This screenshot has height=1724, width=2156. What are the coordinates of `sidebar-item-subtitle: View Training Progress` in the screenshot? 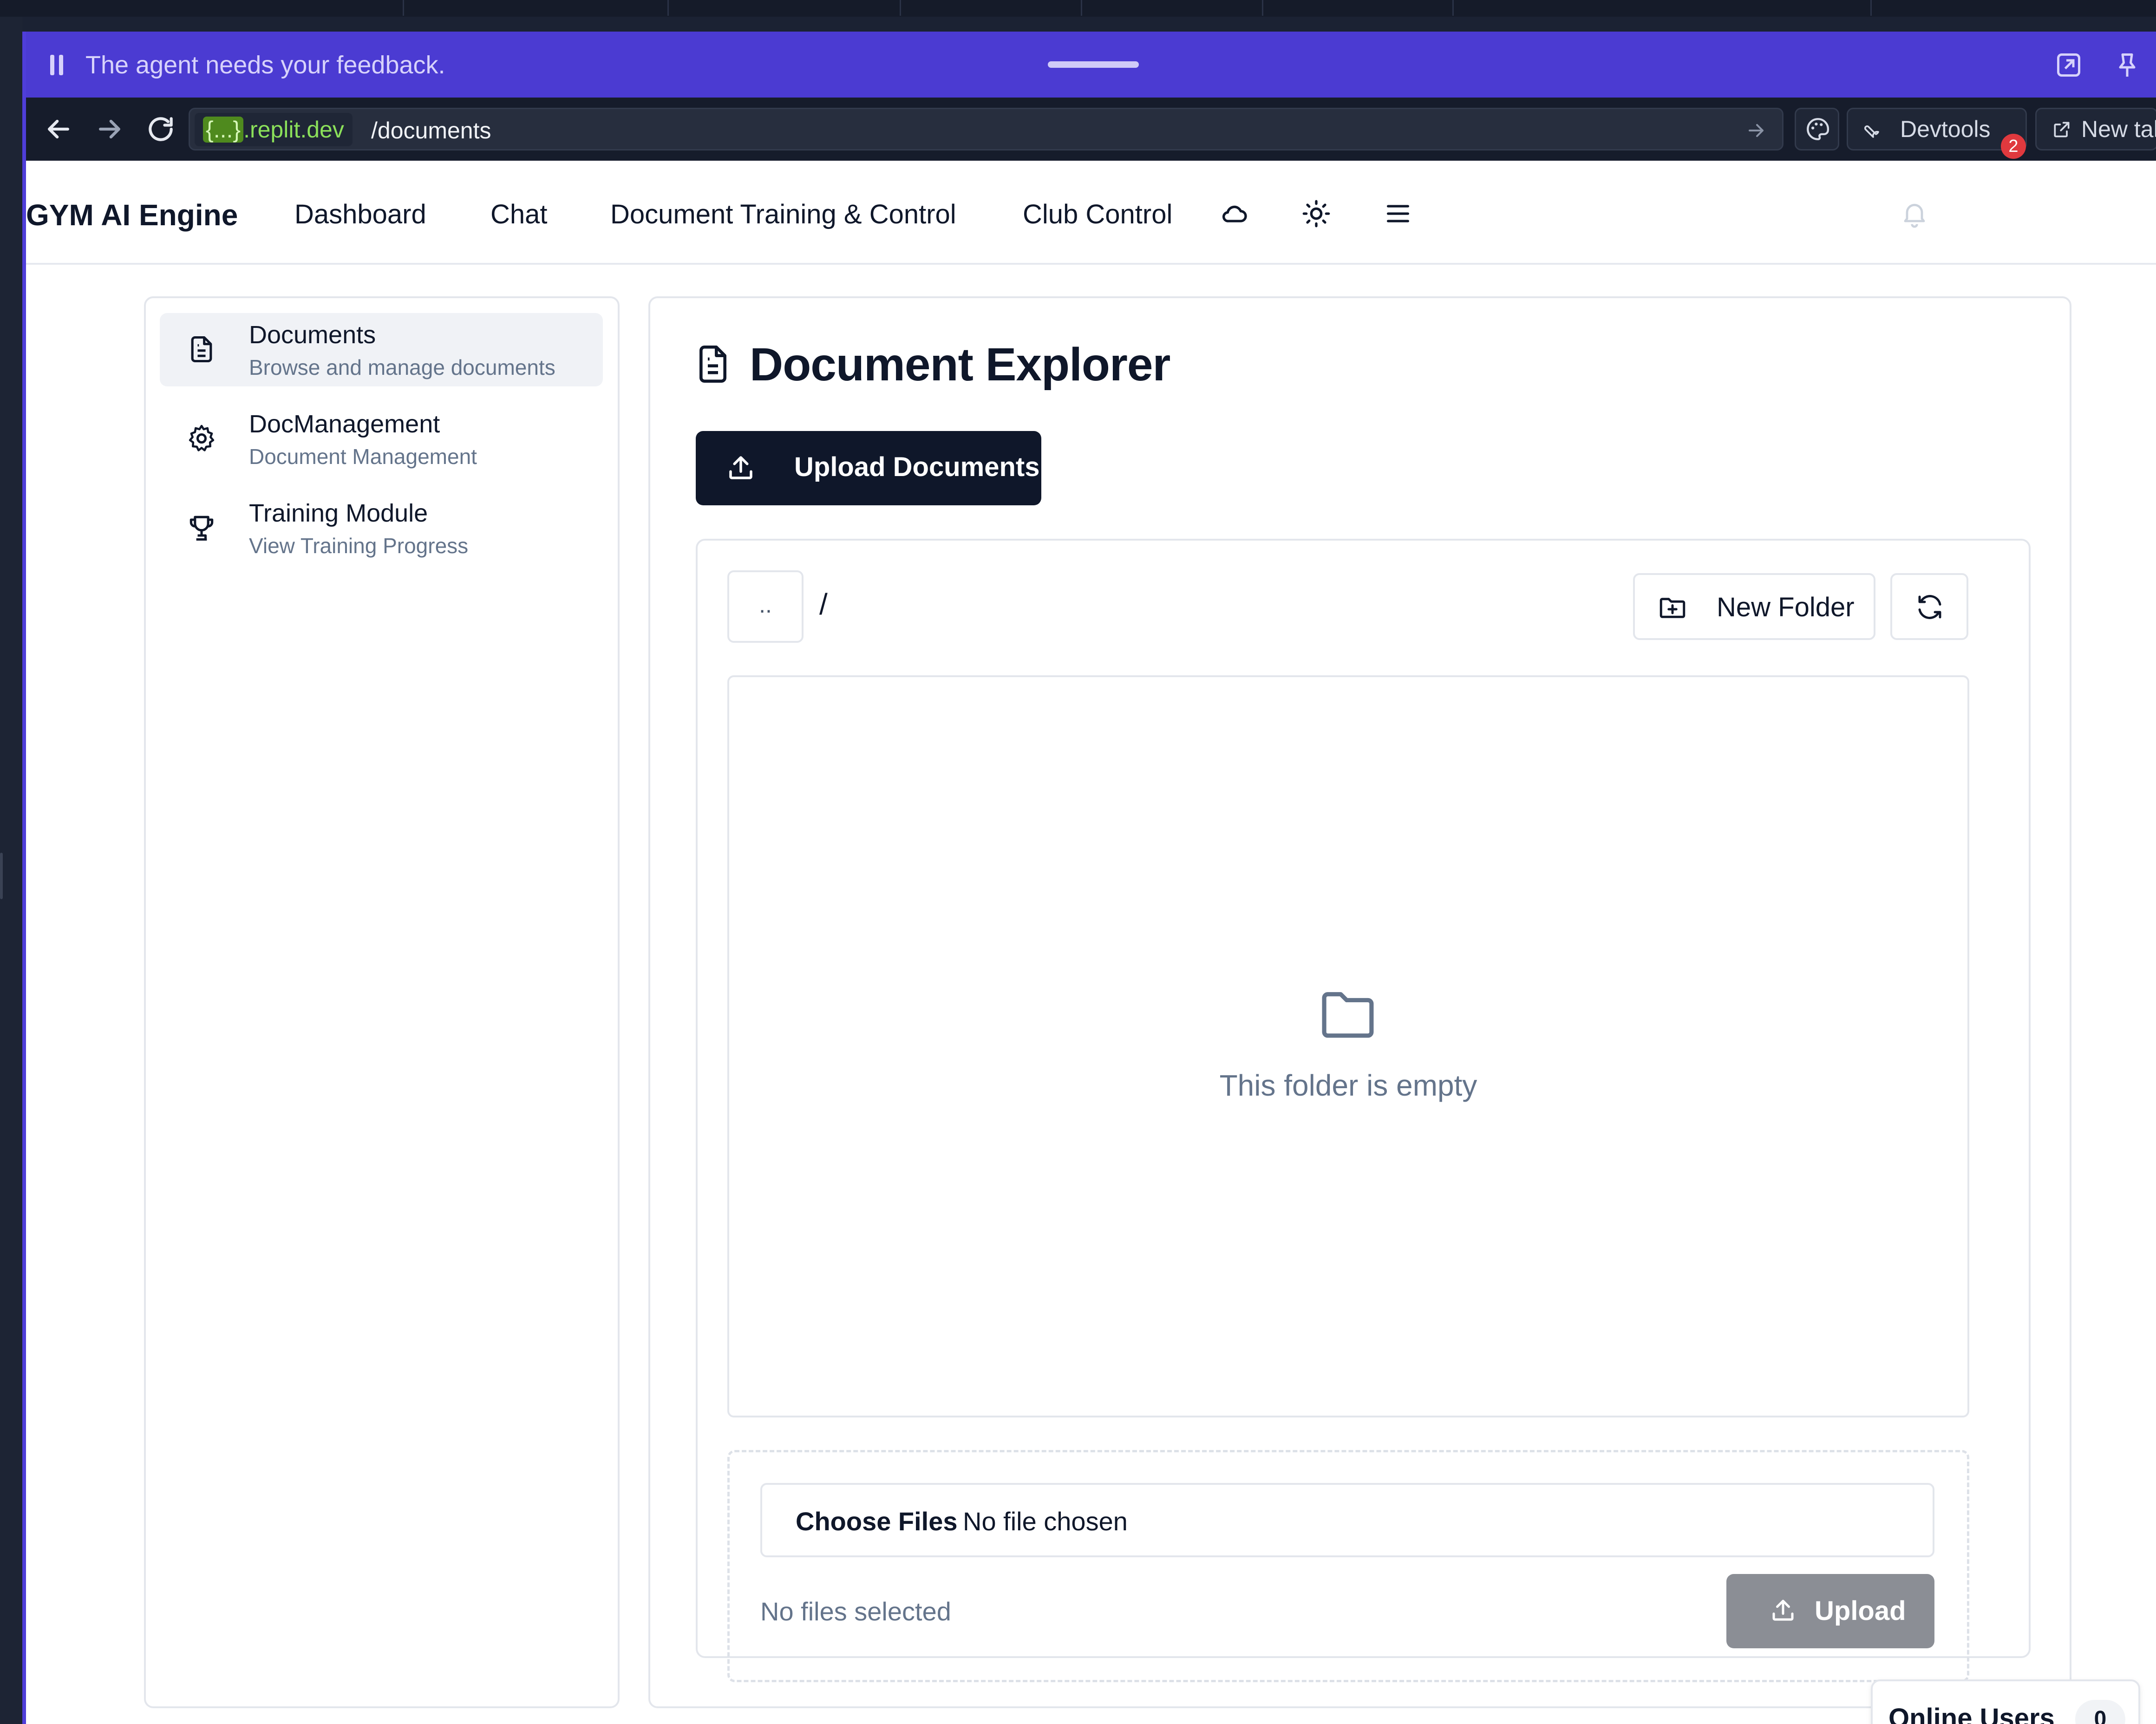 It's located at (359, 546).